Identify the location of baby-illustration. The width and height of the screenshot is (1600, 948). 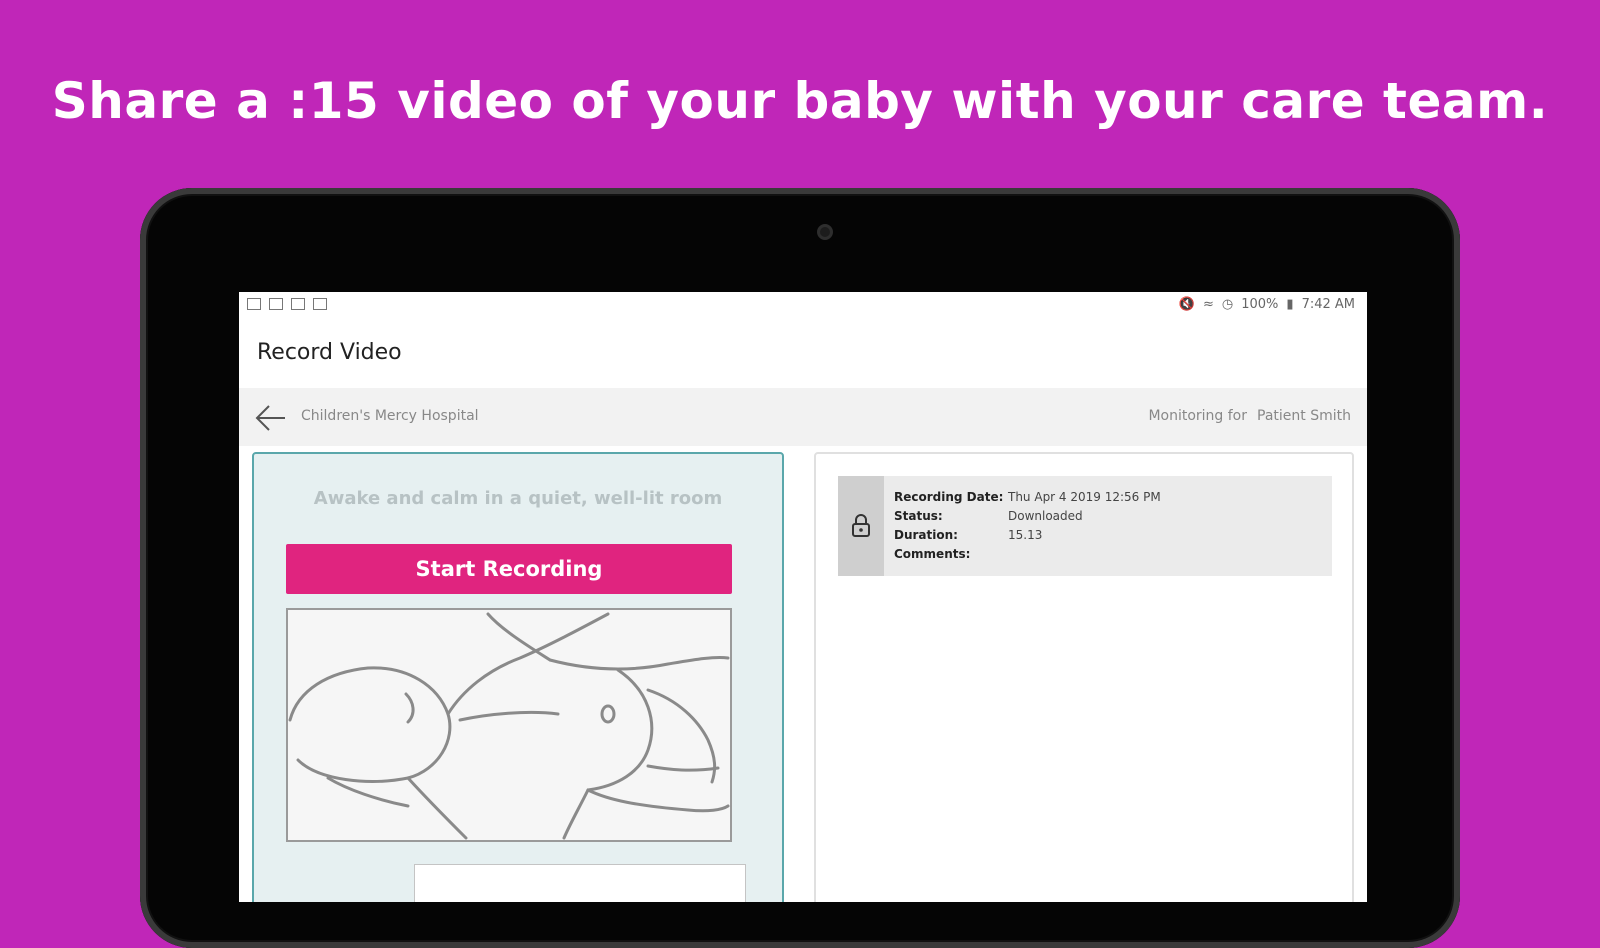
(509, 725).